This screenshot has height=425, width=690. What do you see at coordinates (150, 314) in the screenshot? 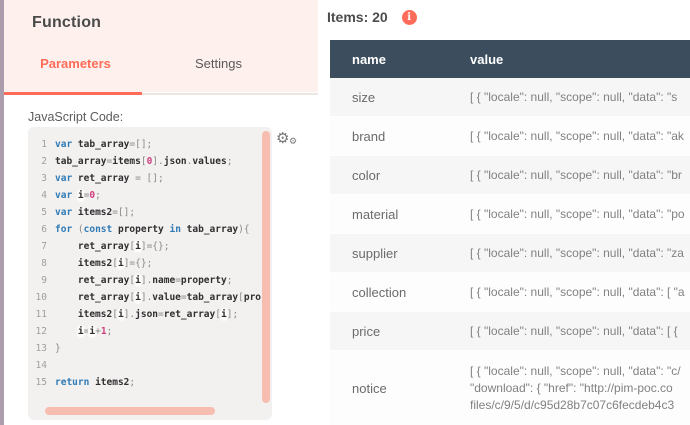
I see `code-line: items2[i].json=ret_array[i];` at bounding box center [150, 314].